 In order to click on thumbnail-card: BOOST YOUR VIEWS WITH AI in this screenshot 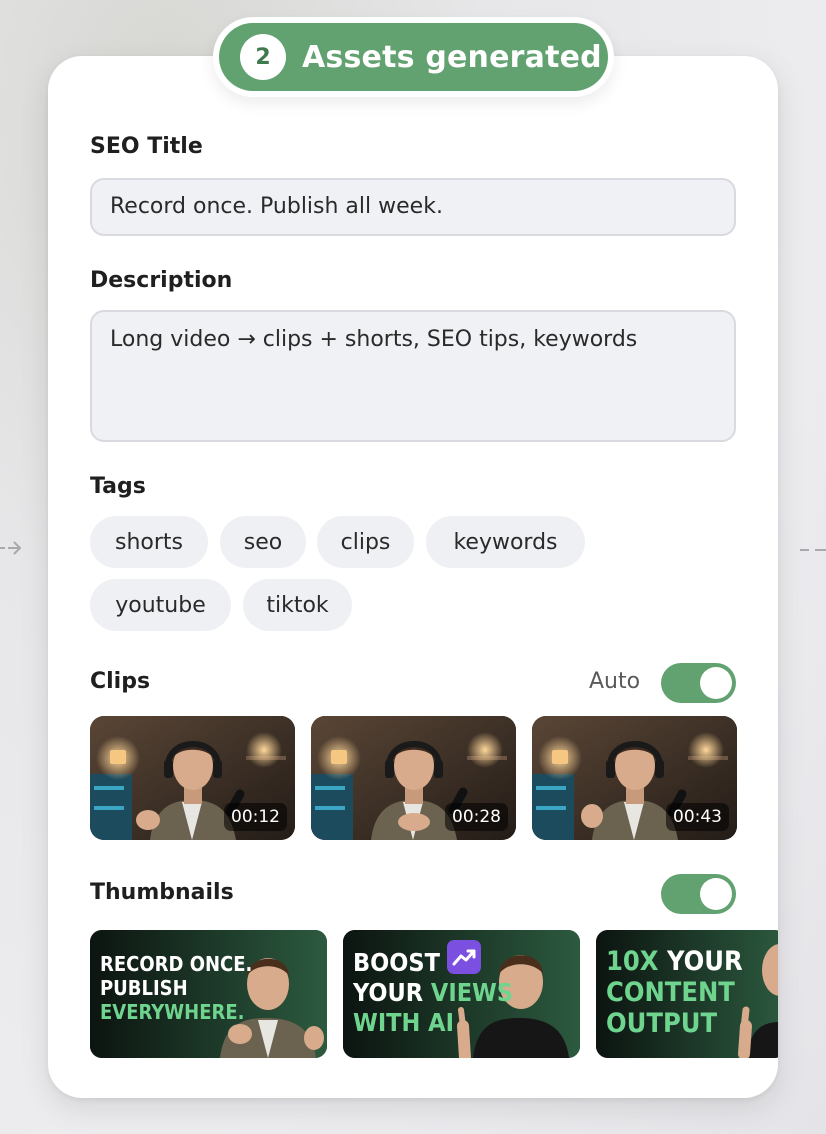, I will do `click(461, 994)`.